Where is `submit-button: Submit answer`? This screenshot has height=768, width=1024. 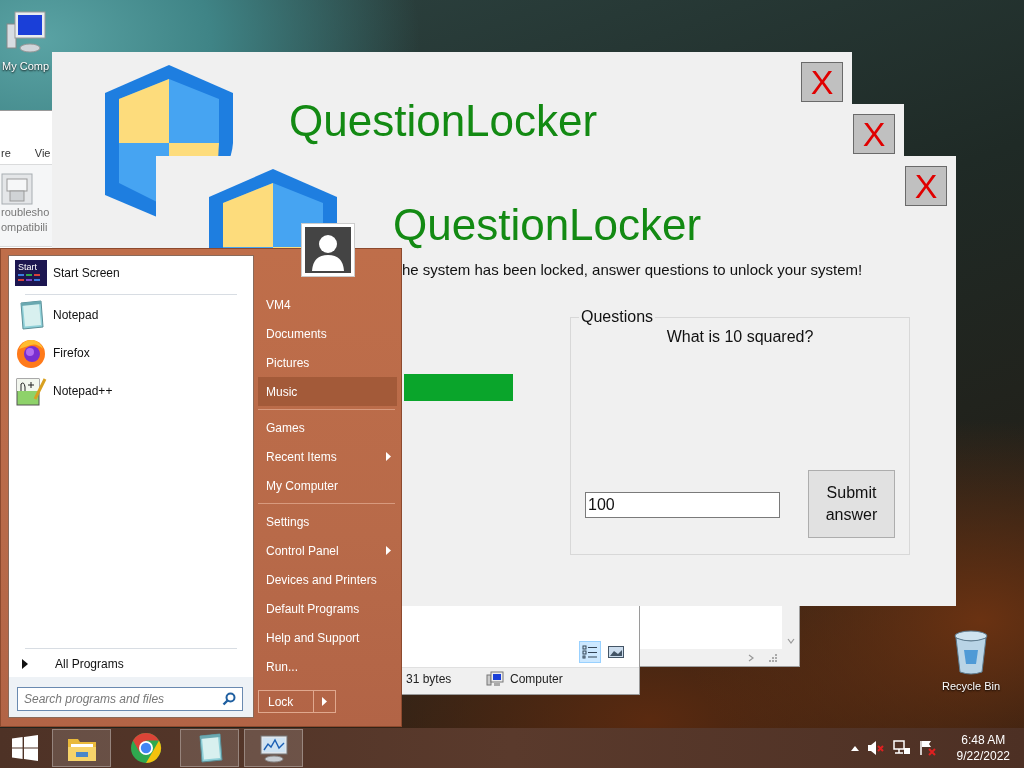 submit-button: Submit answer is located at coordinates (851, 504).